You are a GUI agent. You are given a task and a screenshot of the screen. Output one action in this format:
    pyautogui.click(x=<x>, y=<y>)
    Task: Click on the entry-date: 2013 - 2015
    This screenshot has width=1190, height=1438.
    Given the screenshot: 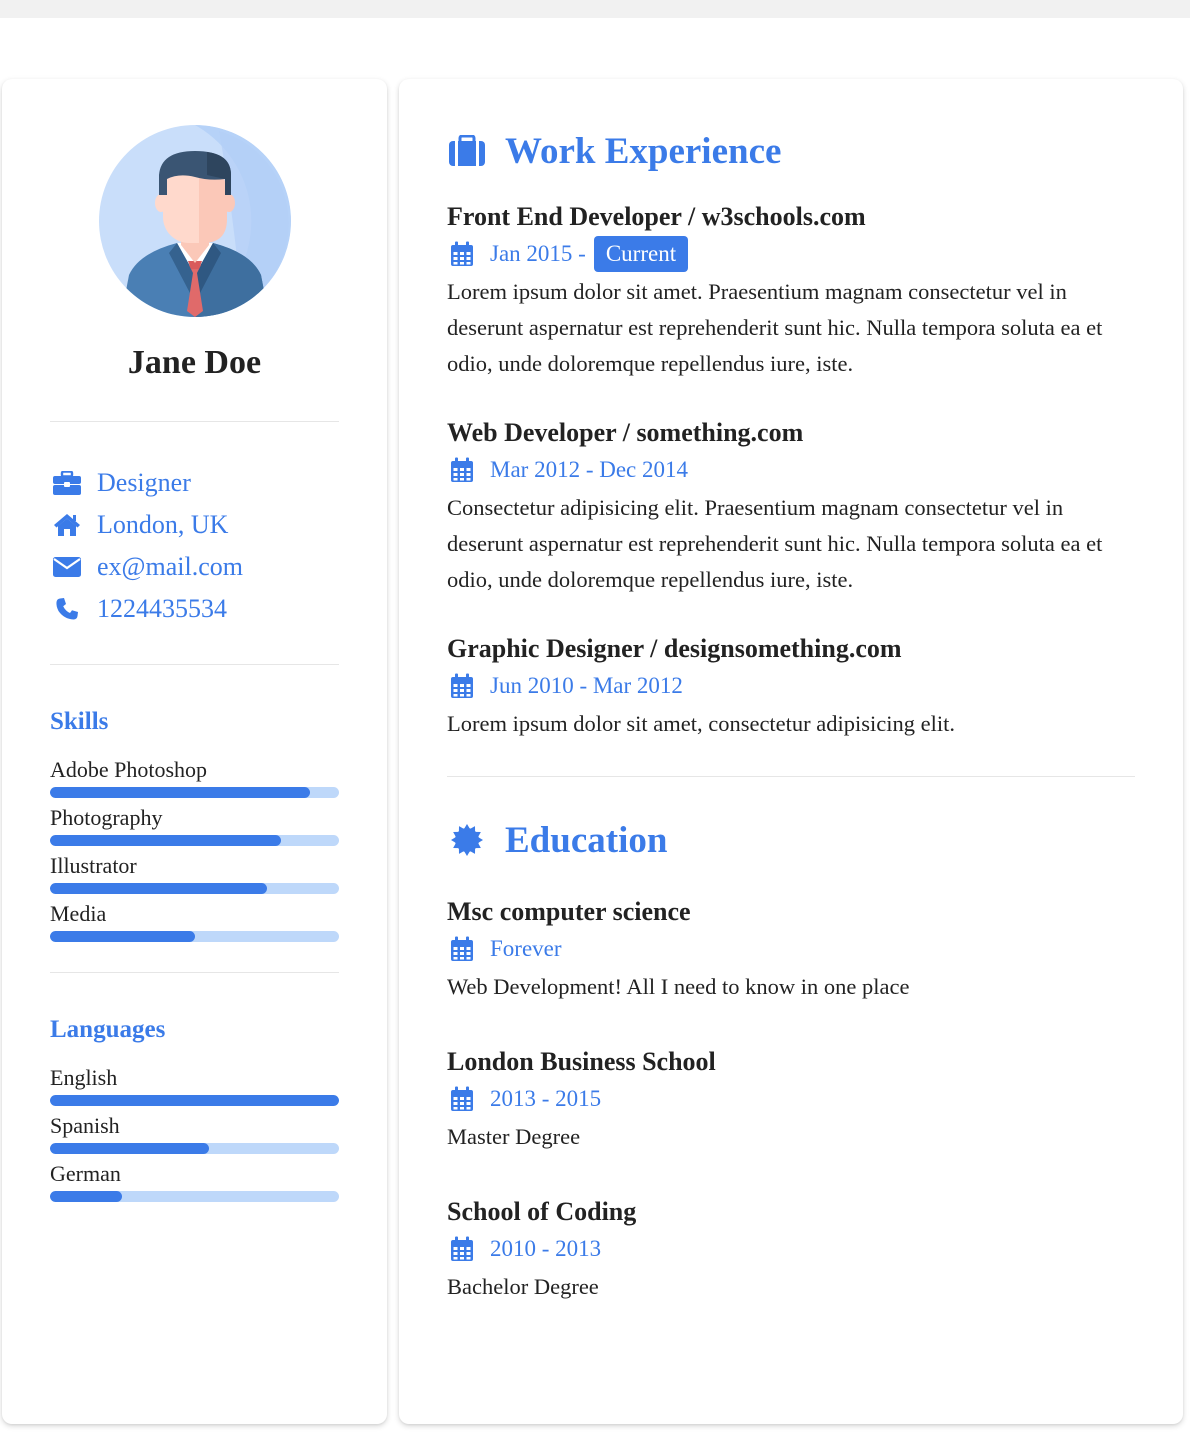 What is the action you would take?
    pyautogui.click(x=791, y=1099)
    